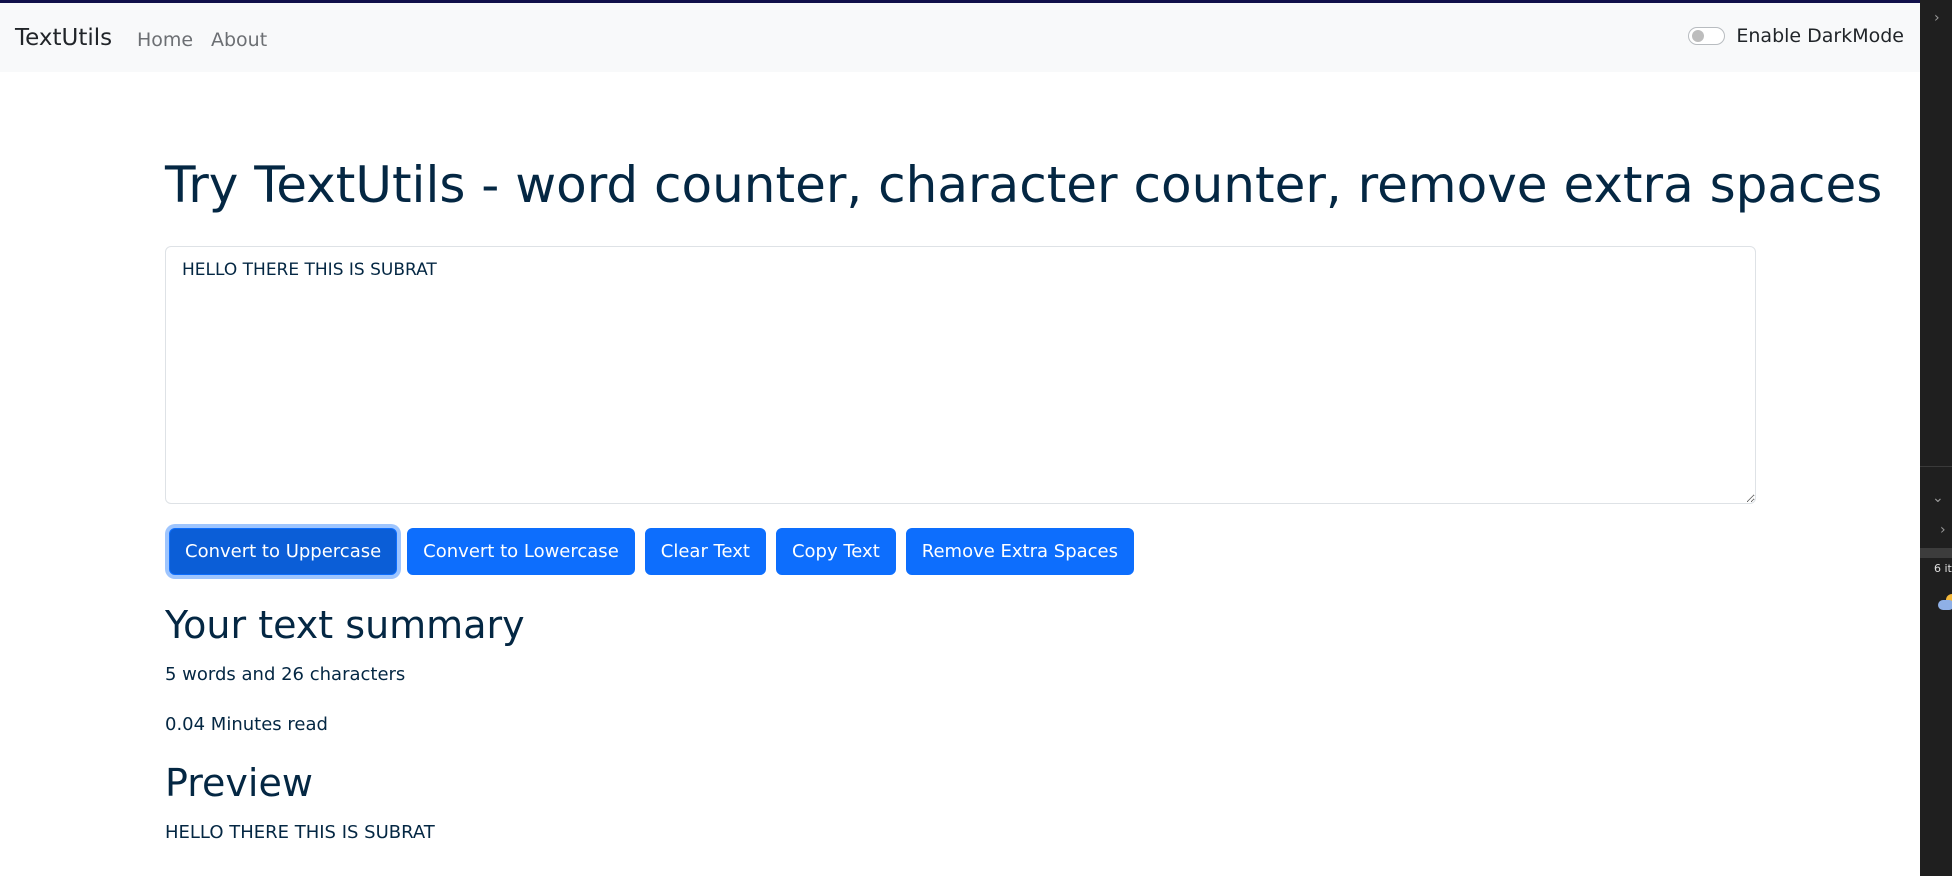 This screenshot has height=876, width=1952. I want to click on summary-counts: 5 words and 26 characters, so click(285, 674).